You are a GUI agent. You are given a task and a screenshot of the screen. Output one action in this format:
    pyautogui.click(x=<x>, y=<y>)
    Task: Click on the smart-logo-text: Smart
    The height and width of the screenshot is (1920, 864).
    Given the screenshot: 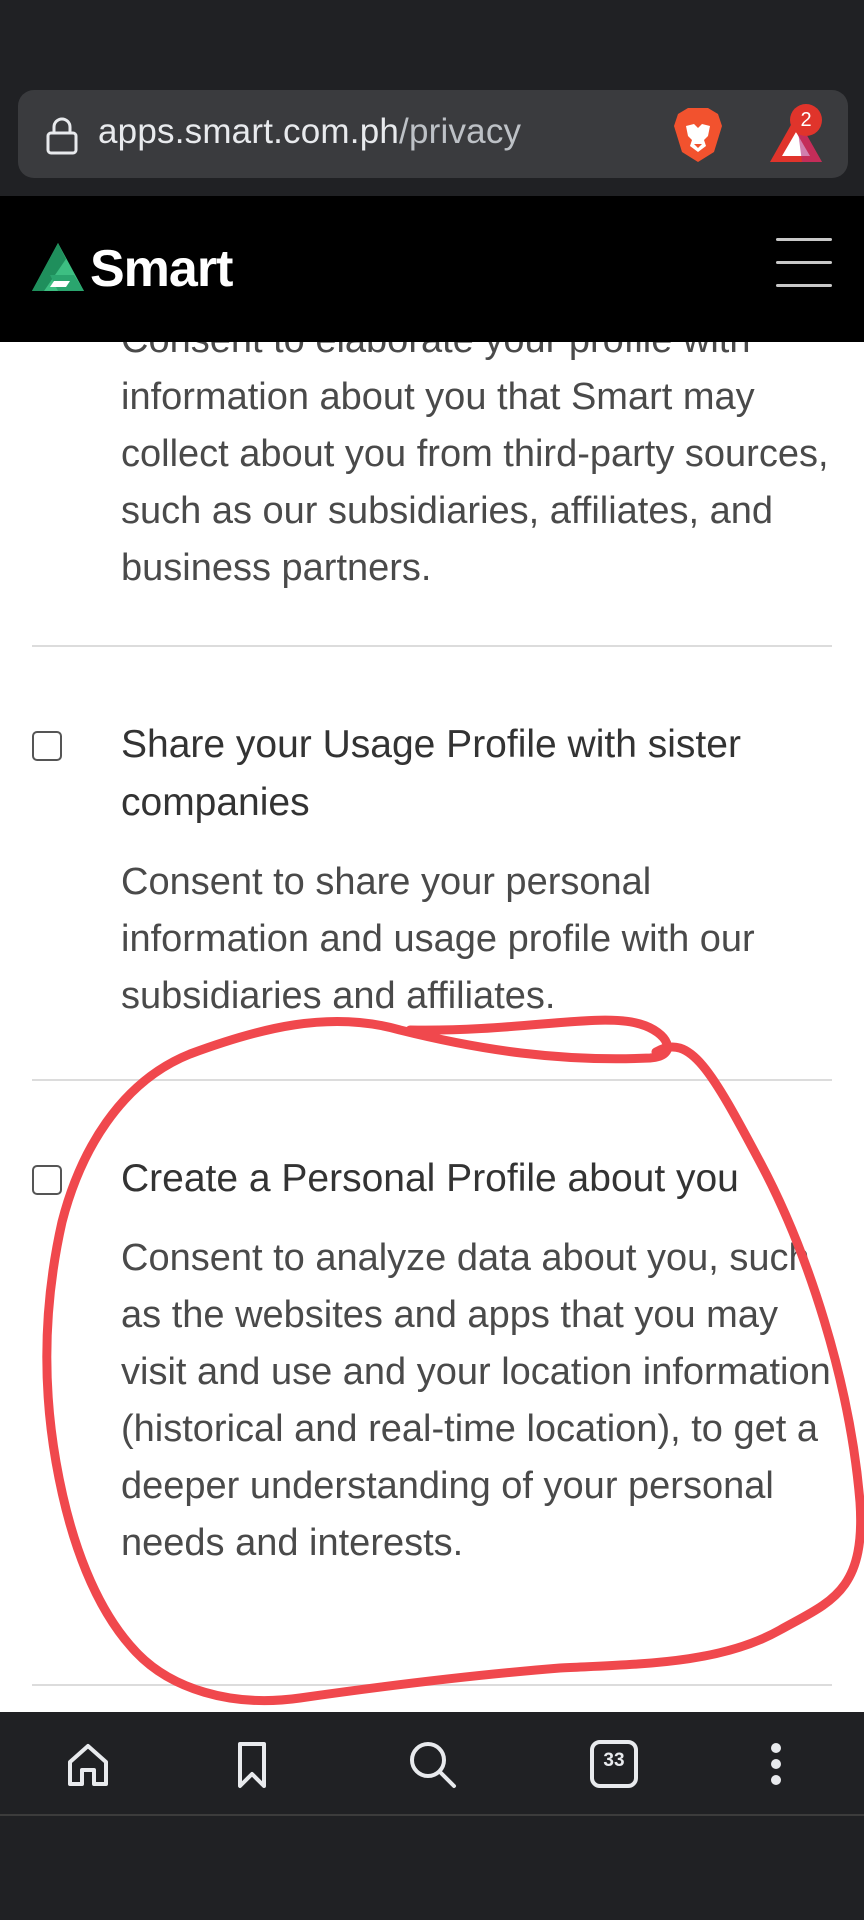 What is the action you would take?
    pyautogui.click(x=161, y=269)
    